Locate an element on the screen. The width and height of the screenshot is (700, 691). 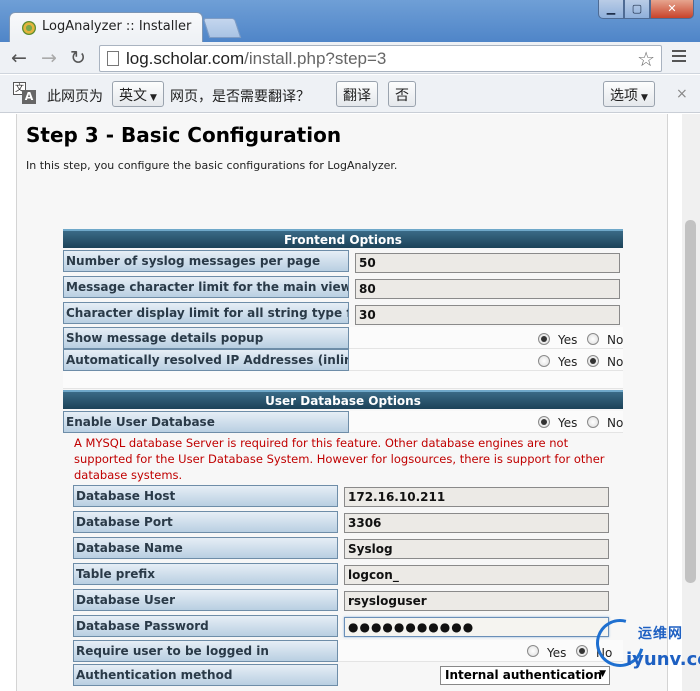
back-icon: ← is located at coordinates (19, 58).